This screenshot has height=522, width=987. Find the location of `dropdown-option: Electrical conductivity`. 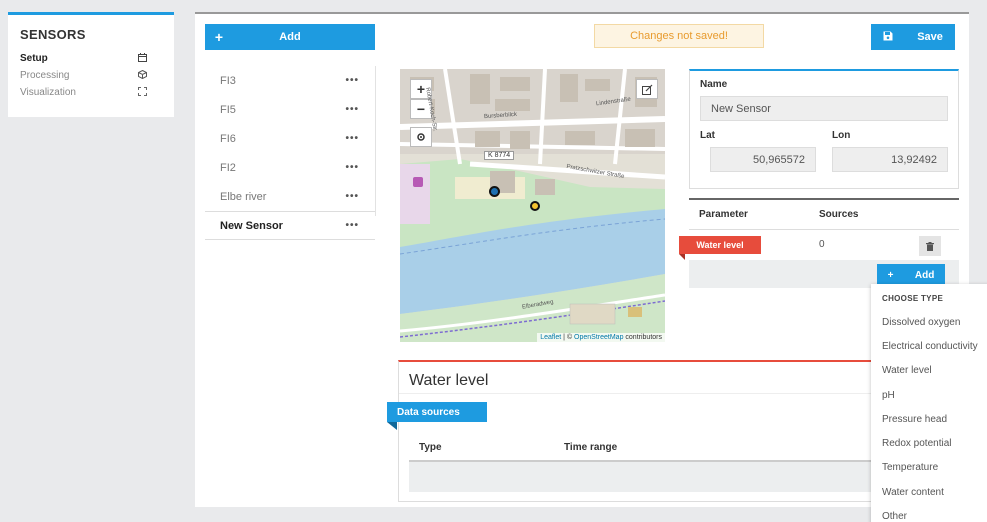

dropdown-option: Electrical conductivity is located at coordinates (929, 346).